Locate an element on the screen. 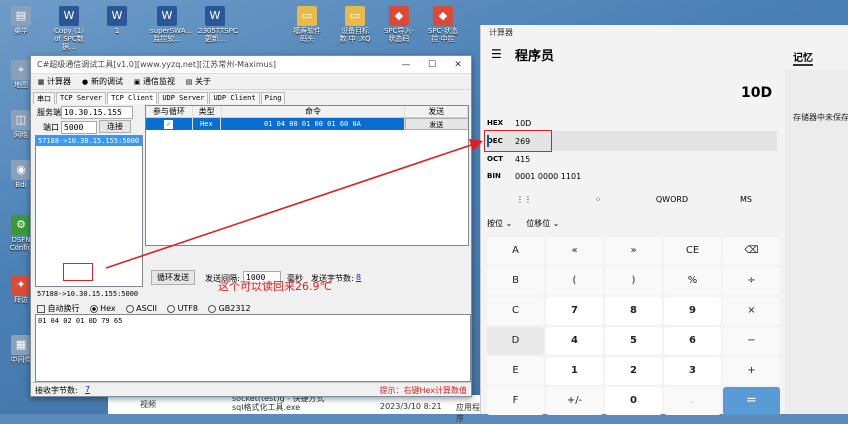  annotation-arrow is located at coordinates (294, 203).